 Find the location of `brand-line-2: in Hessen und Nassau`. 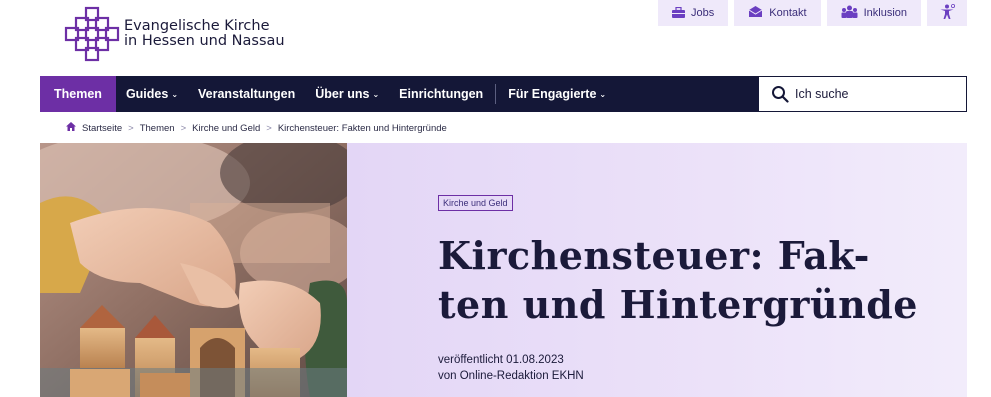

brand-line-2: in Hessen und Nassau is located at coordinates (204, 41).